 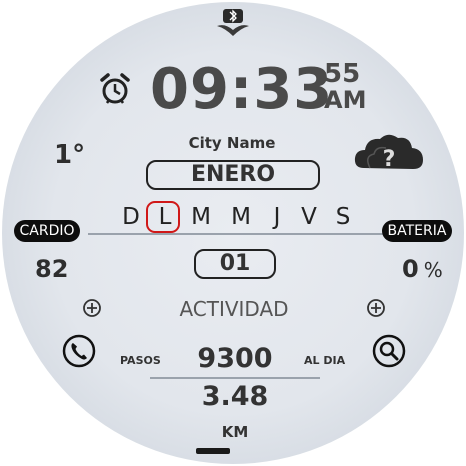 I want to click on cloud-question-icon: ?, so click(x=389, y=154).